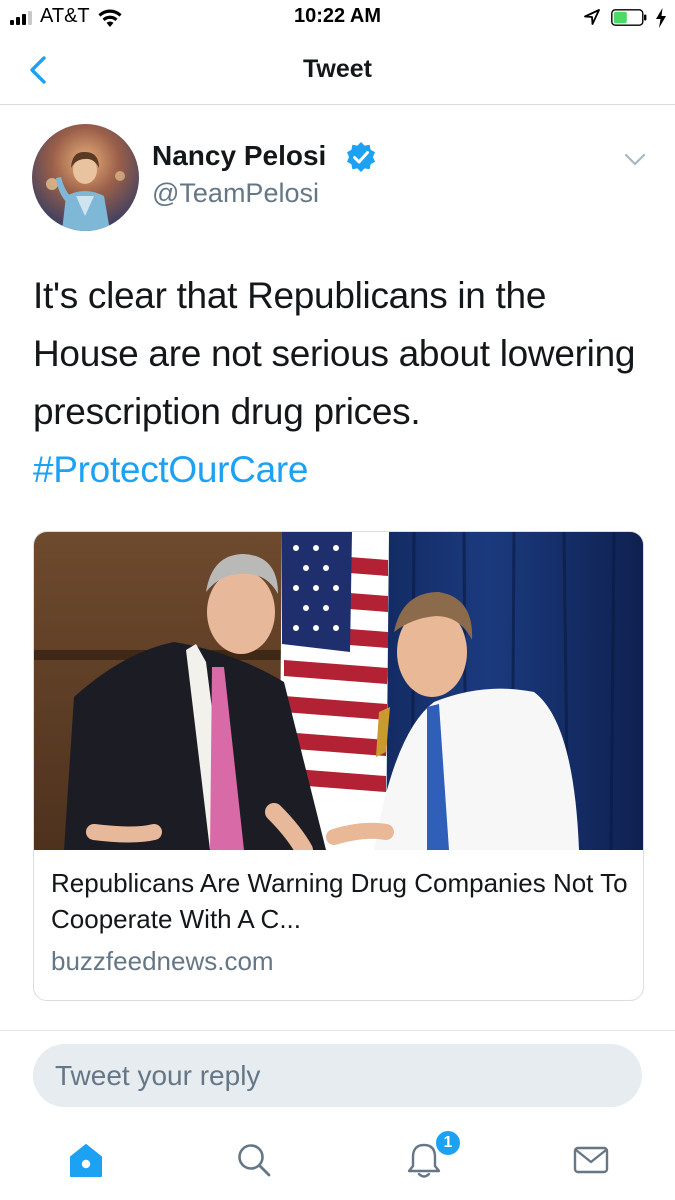  What do you see at coordinates (337, 1030) in the screenshot?
I see `divider` at bounding box center [337, 1030].